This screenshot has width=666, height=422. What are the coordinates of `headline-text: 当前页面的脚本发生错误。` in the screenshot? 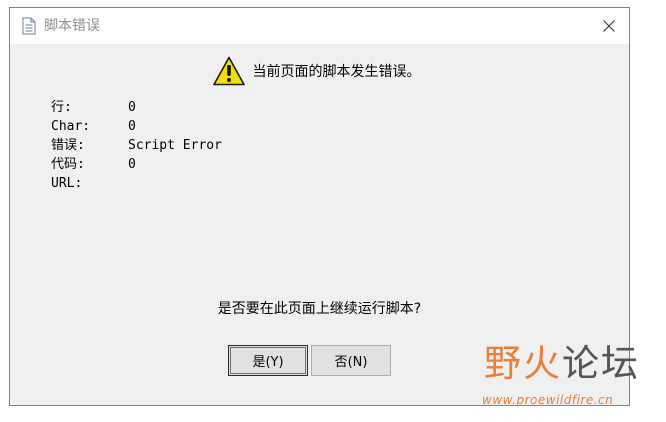 It's located at (336, 72).